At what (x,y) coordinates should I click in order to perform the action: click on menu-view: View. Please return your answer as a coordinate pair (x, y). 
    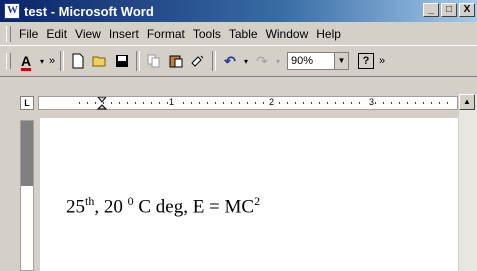
    Looking at the image, I should click on (88, 34).